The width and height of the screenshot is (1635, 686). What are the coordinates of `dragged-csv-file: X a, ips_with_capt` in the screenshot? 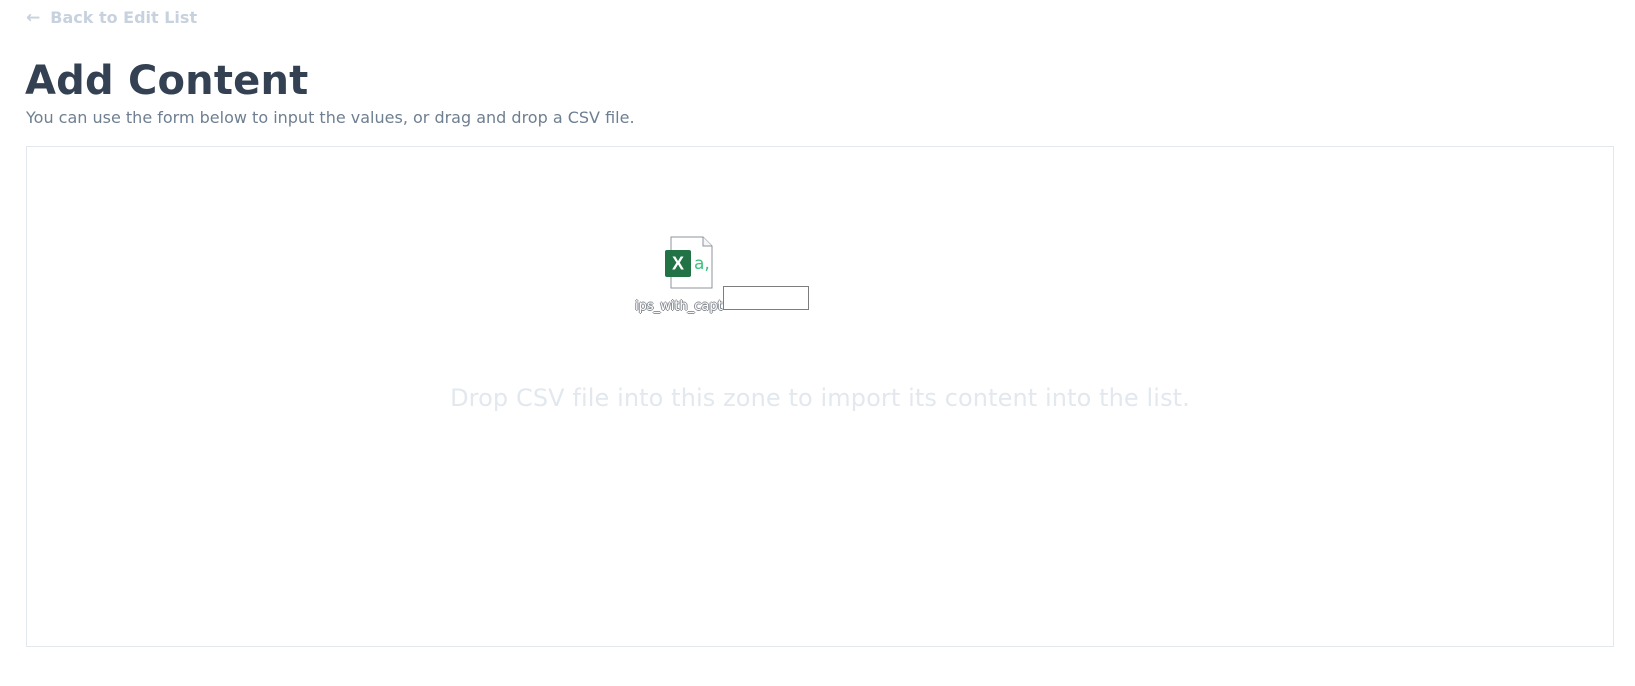 It's located at (735, 281).